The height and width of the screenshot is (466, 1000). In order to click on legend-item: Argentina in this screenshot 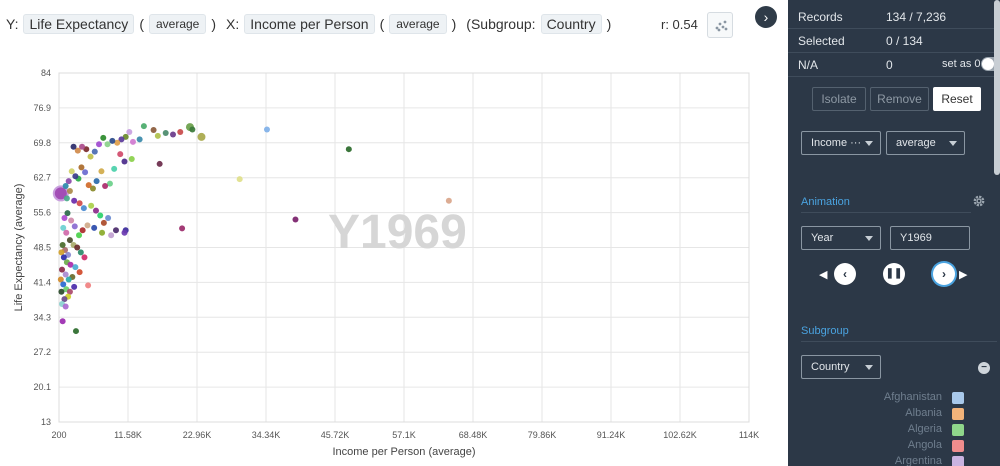, I will do `click(908, 460)`.